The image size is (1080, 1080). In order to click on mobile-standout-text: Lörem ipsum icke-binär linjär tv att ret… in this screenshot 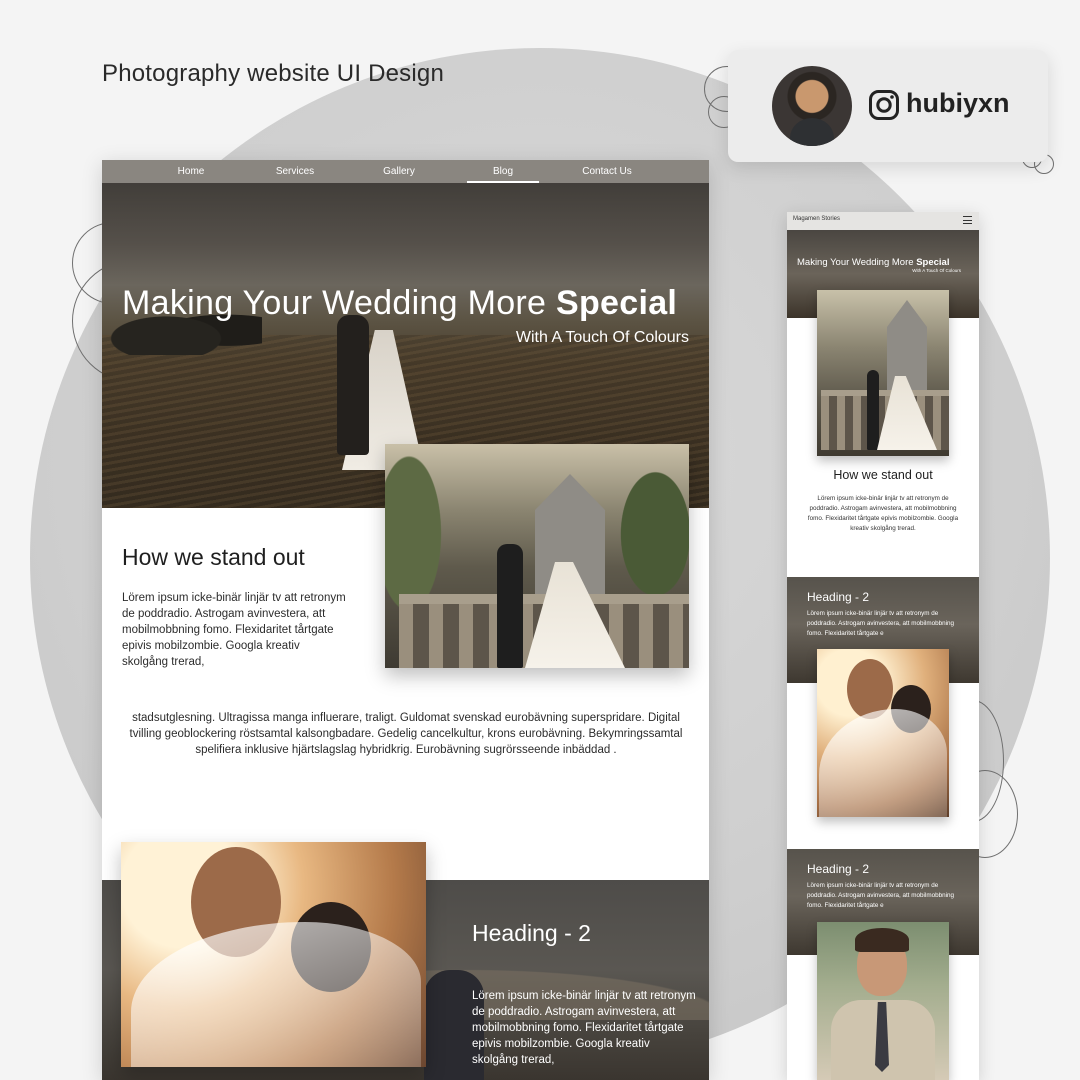, I will do `click(883, 513)`.